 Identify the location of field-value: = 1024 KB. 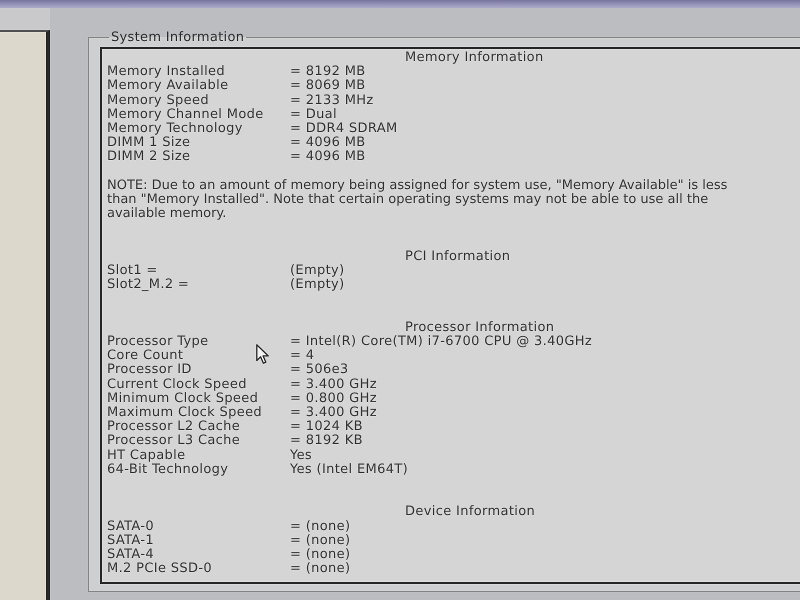
(326, 427).